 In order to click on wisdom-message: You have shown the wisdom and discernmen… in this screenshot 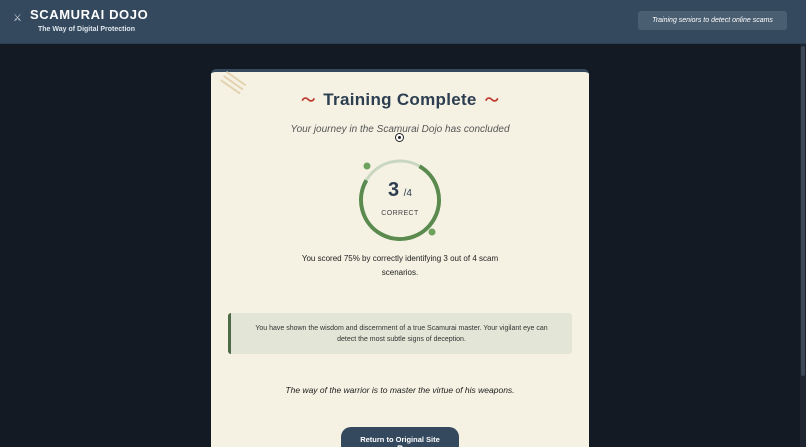, I will do `click(400, 333)`.